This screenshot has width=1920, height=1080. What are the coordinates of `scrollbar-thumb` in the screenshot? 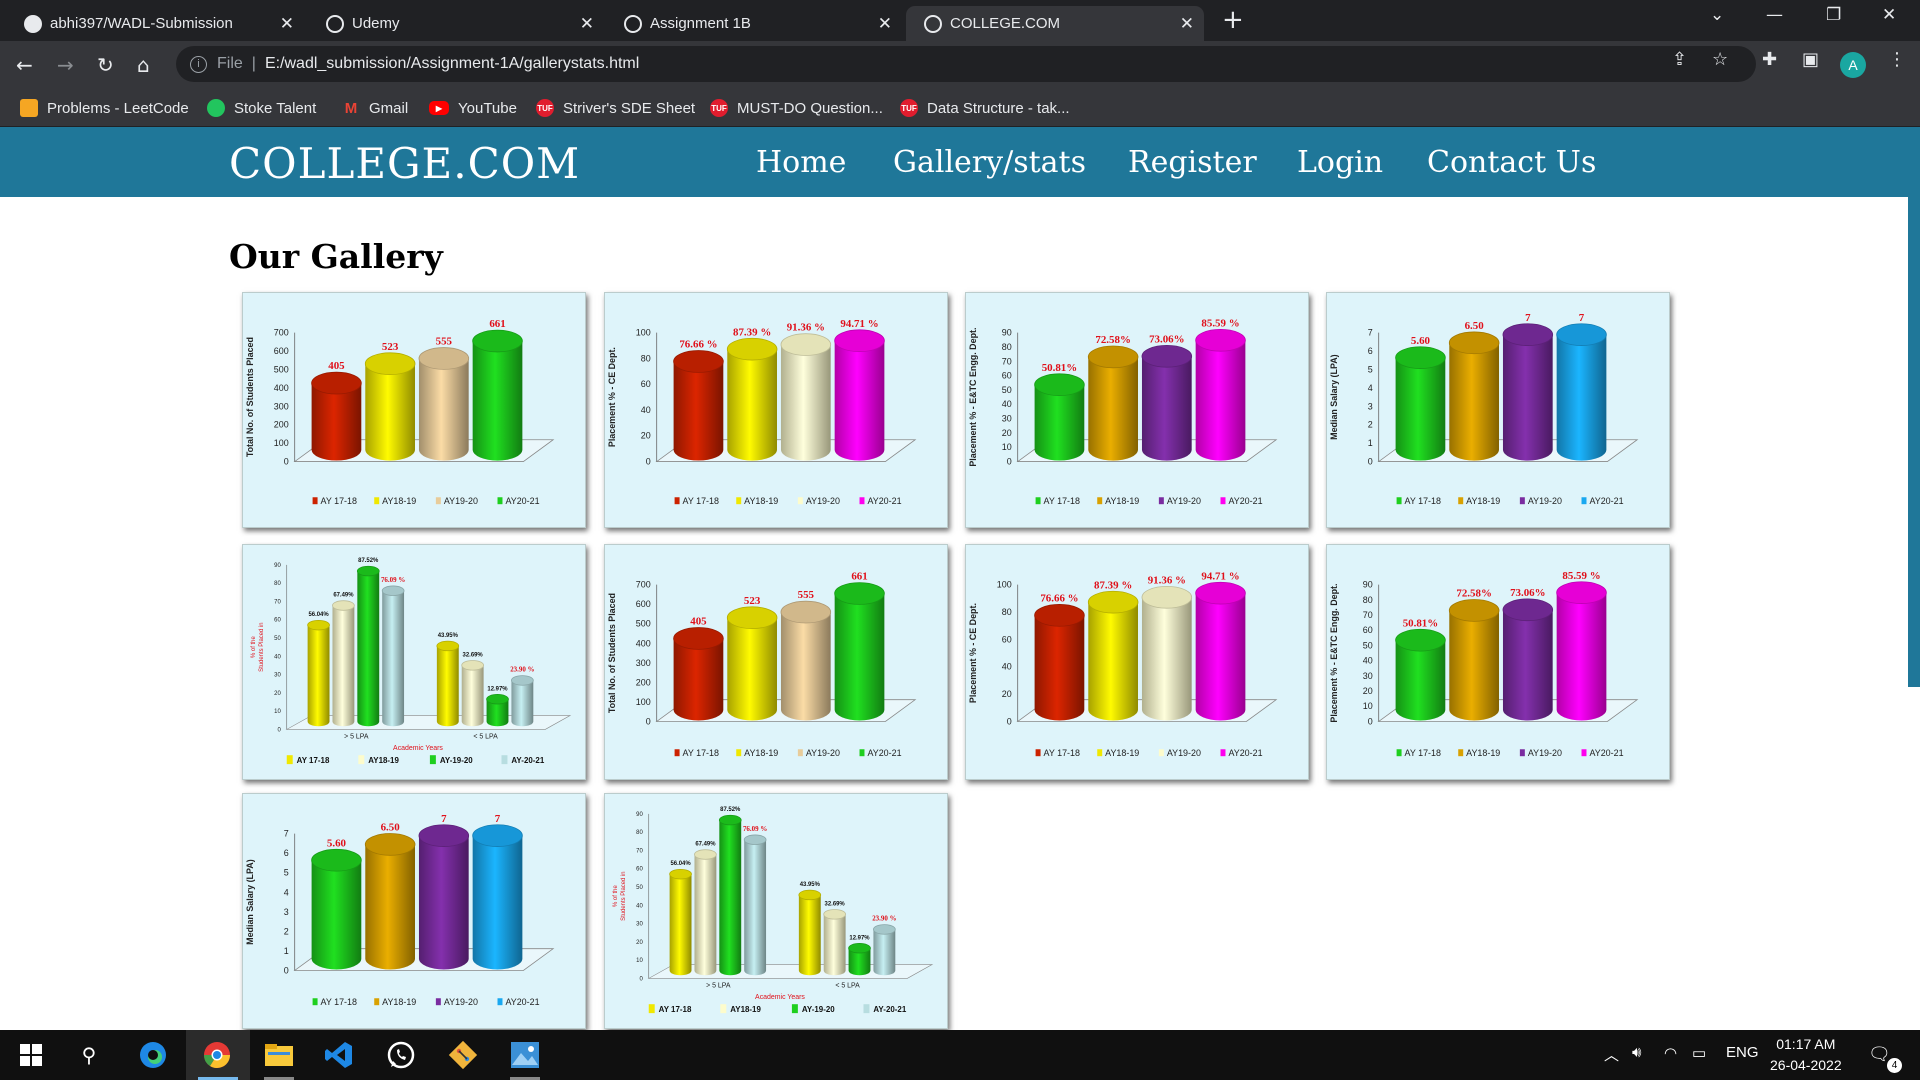 It's located at (1914, 407).